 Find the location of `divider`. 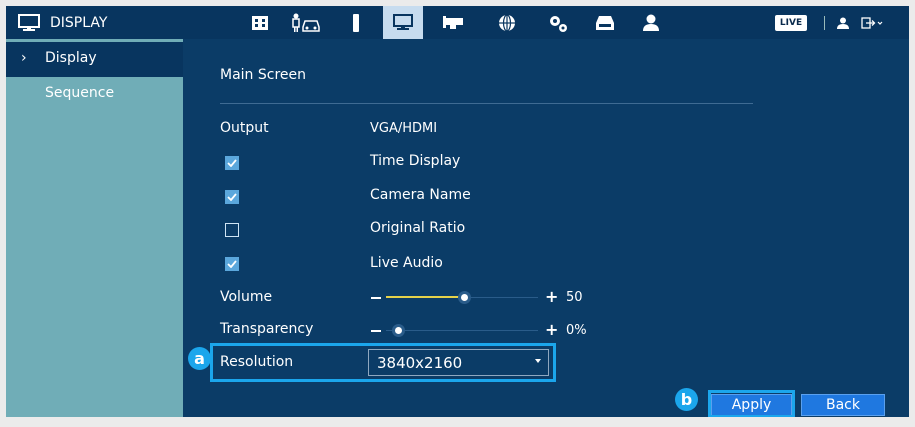

divider is located at coordinates (486, 103).